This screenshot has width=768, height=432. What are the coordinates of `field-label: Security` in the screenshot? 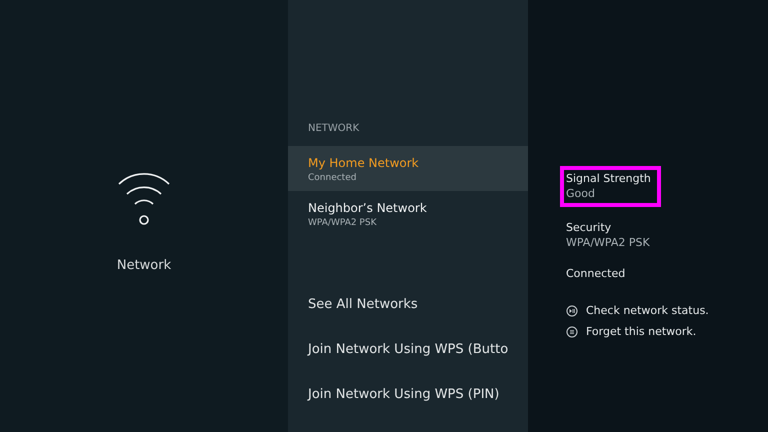 It's located at (589, 227).